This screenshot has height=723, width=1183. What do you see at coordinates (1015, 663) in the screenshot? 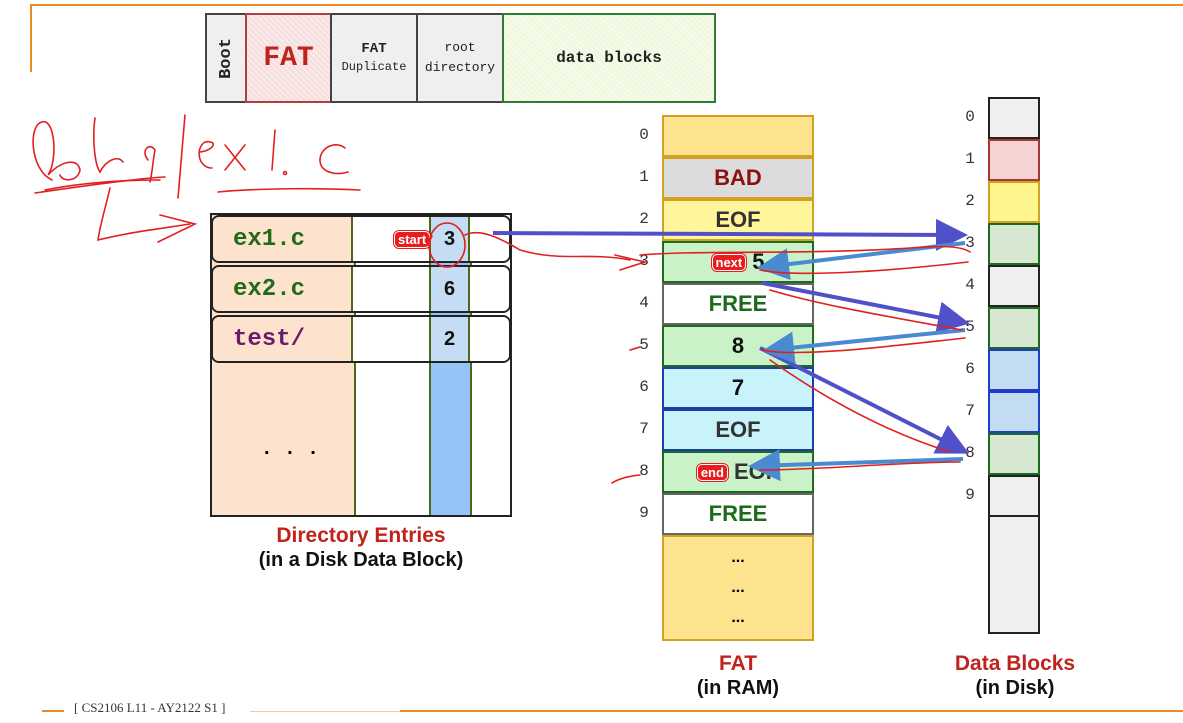
I see `data-blocks-caption: Data Blocks` at bounding box center [1015, 663].